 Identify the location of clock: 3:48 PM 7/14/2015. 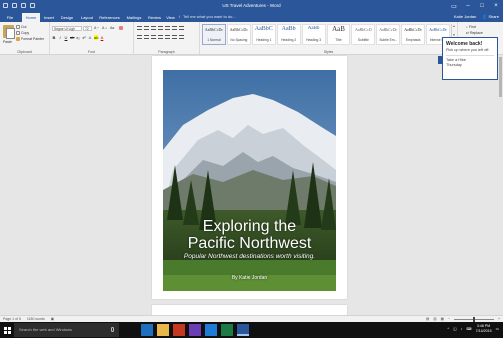
(484, 329).